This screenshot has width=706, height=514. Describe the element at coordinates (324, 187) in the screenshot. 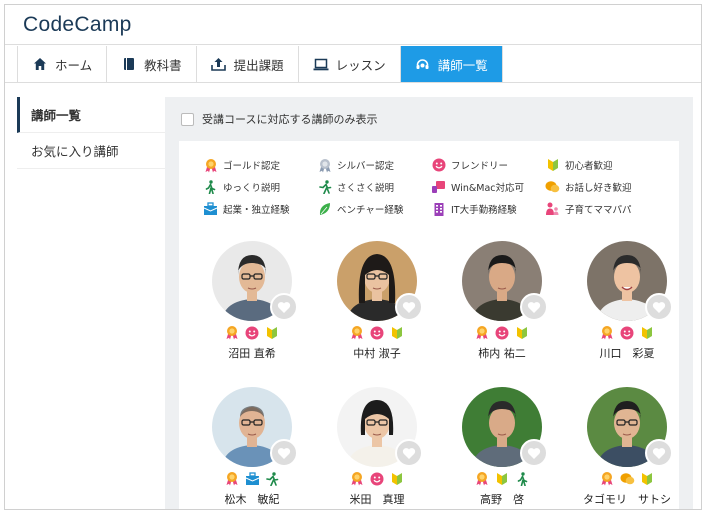

I see `running-icon` at that location.